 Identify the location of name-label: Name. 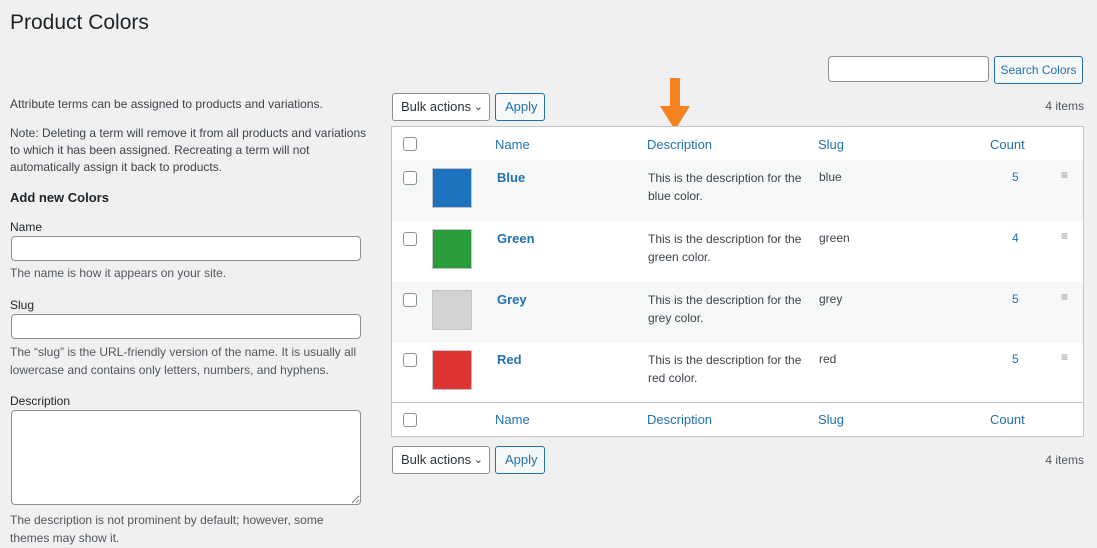
(26, 227).